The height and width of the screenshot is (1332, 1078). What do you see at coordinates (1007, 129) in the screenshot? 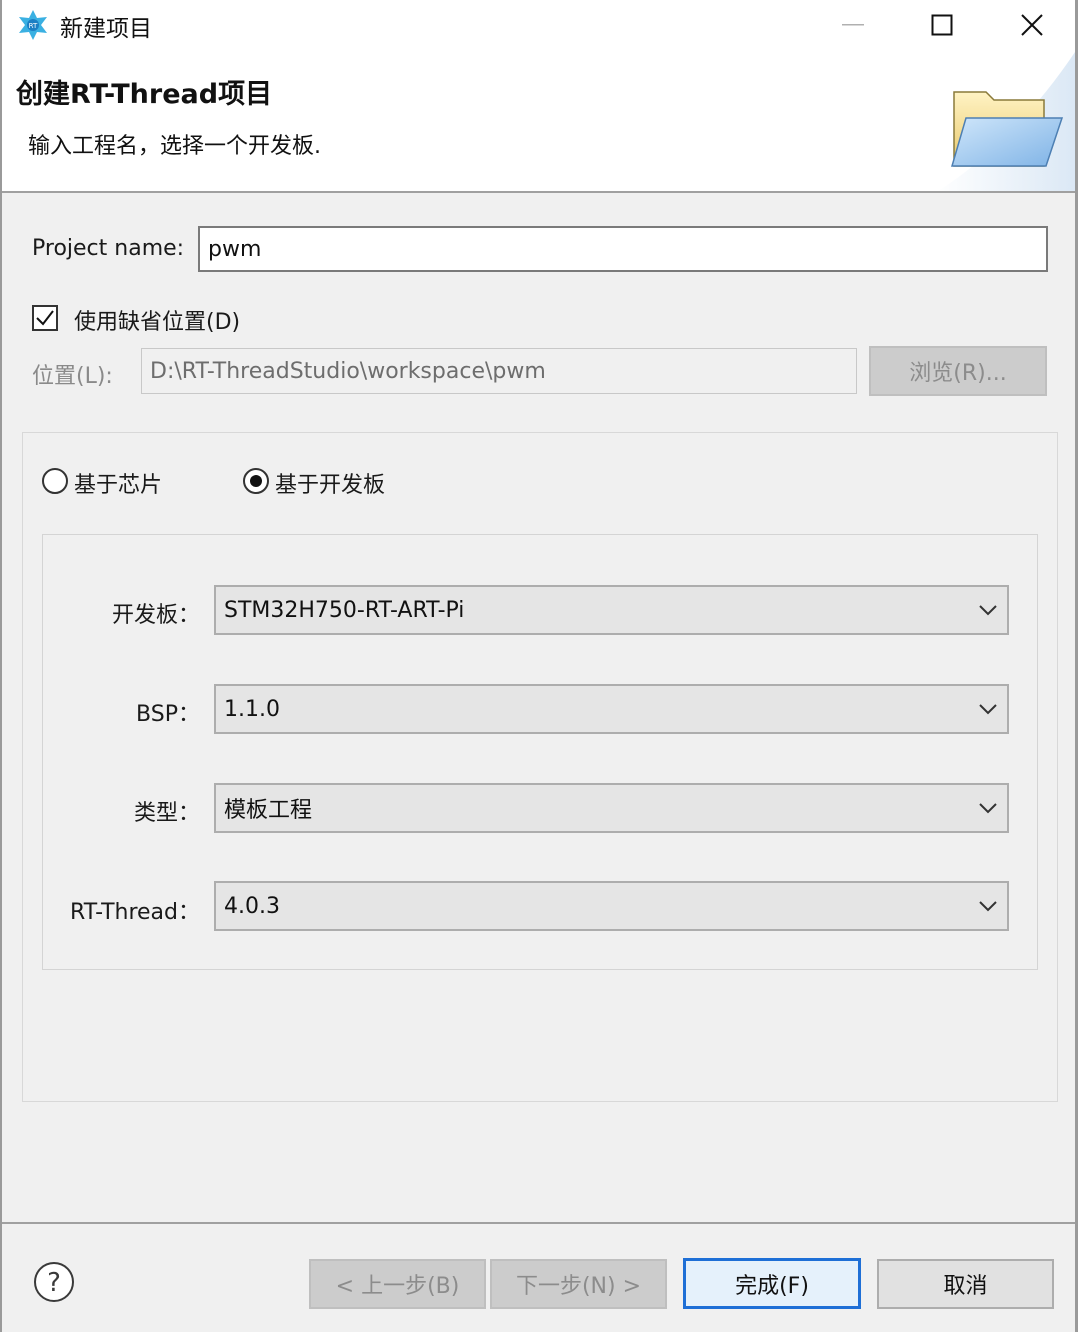
I see `folder-open-icon` at bounding box center [1007, 129].